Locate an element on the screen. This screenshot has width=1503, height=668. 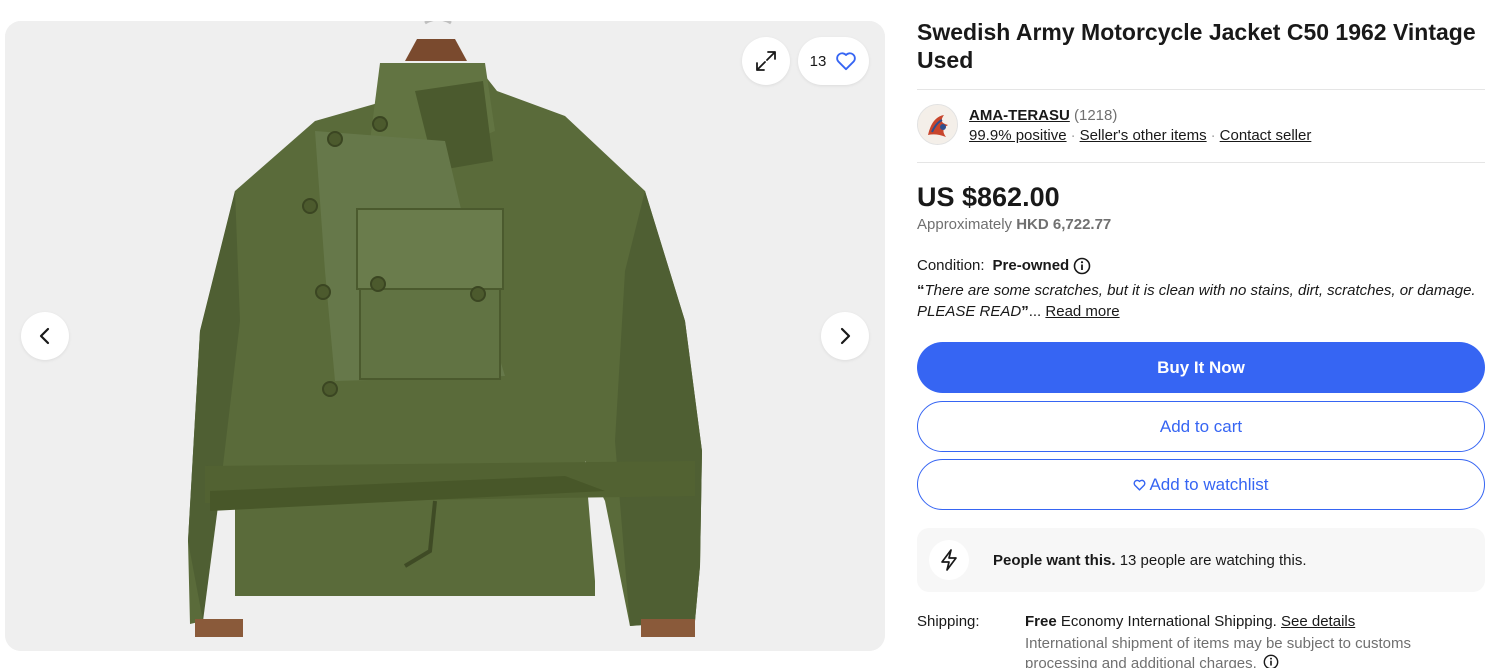
watch-count: 13 is located at coordinates (818, 61).